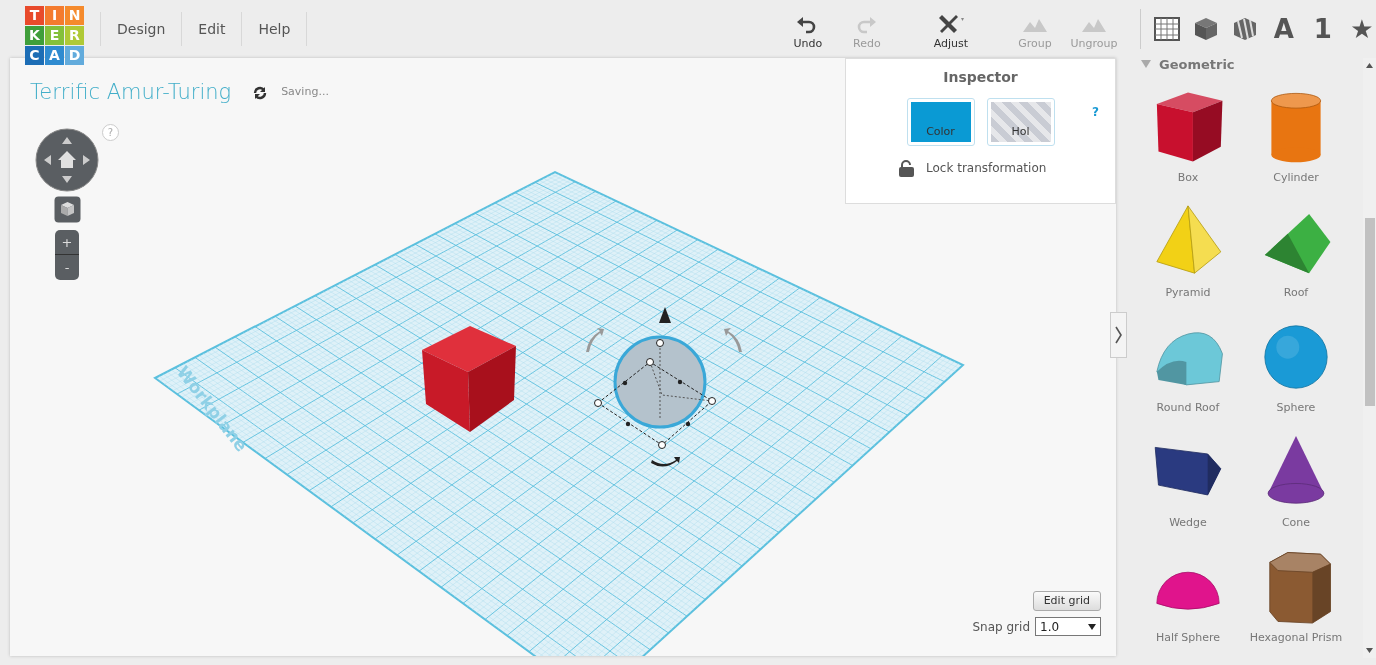 This screenshot has width=1376, height=665. What do you see at coordinates (1244, 29) in the screenshot?
I see `striped-cube-icon` at bounding box center [1244, 29].